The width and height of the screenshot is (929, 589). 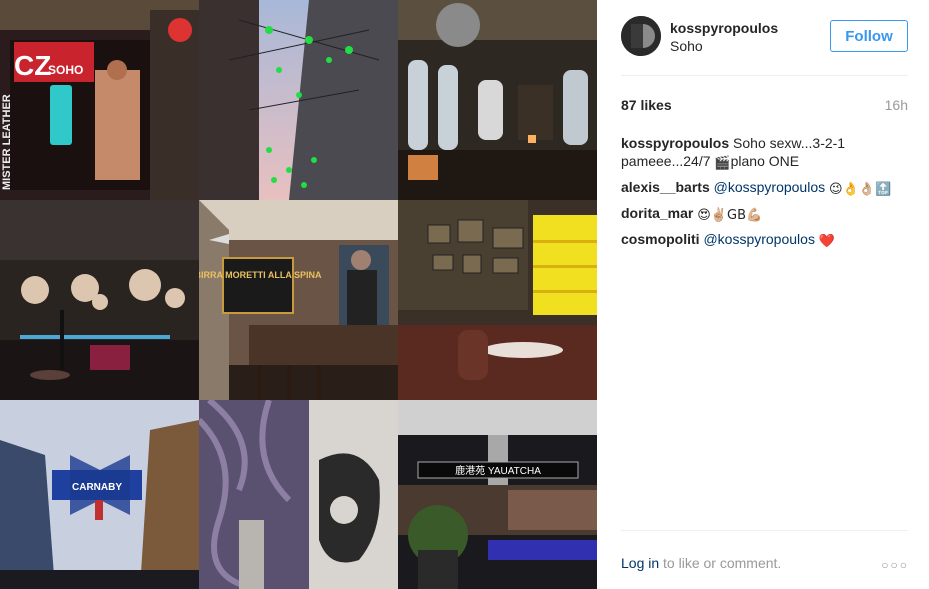 I want to click on header-divider, so click(x=764, y=75).